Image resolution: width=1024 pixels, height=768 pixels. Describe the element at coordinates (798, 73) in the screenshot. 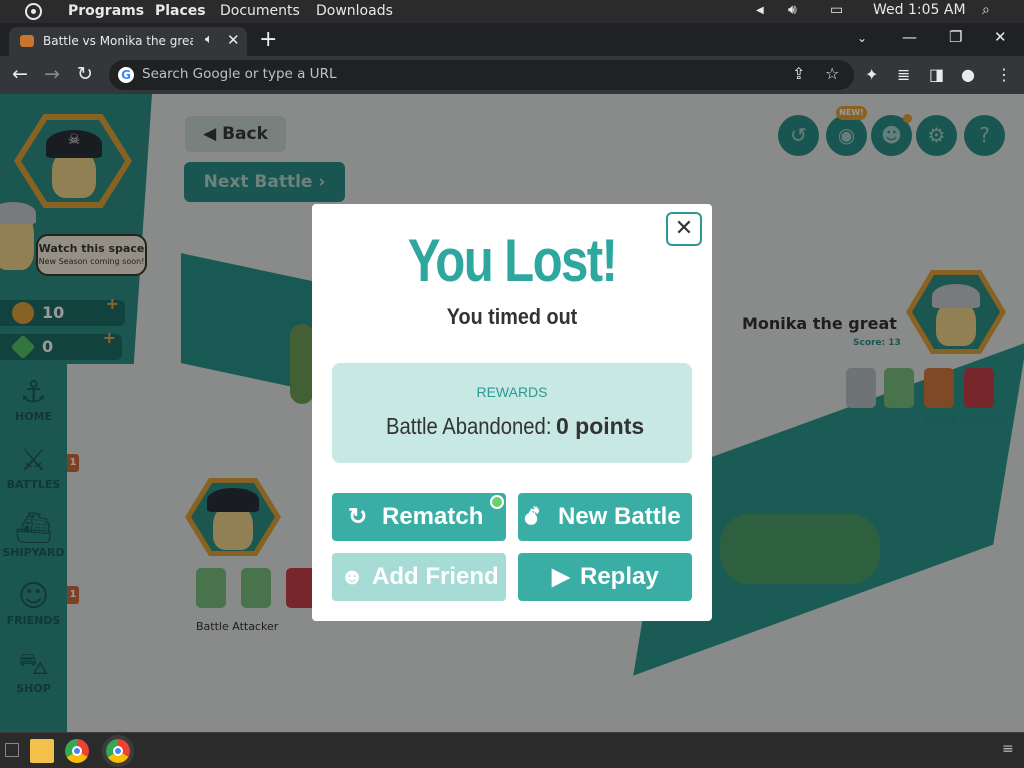

I see `share-icon: ⇪` at that location.